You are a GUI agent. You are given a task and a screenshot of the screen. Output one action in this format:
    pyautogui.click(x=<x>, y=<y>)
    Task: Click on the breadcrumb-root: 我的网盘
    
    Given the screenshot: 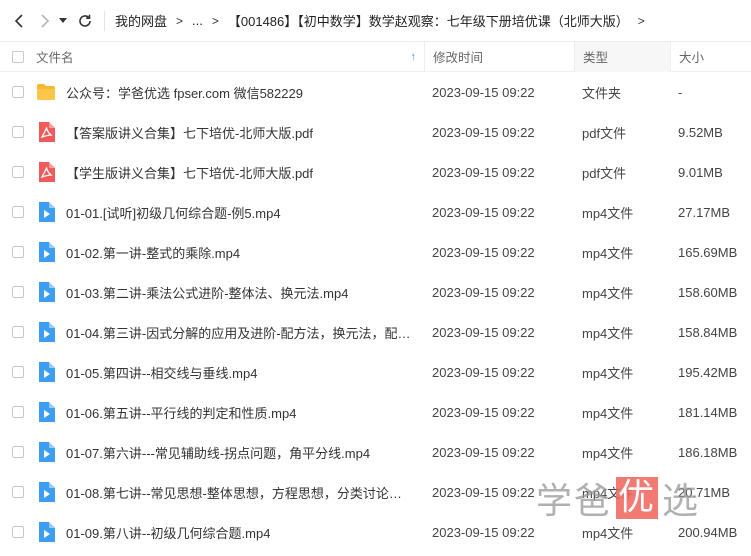 What is the action you would take?
    pyautogui.click(x=141, y=20)
    